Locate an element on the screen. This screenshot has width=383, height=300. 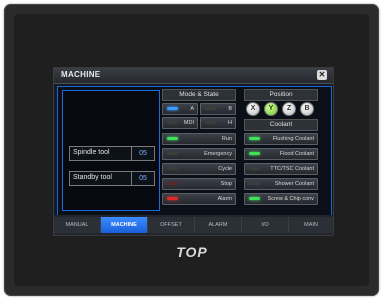
mode-a-lamp is located at coordinates (172, 108).